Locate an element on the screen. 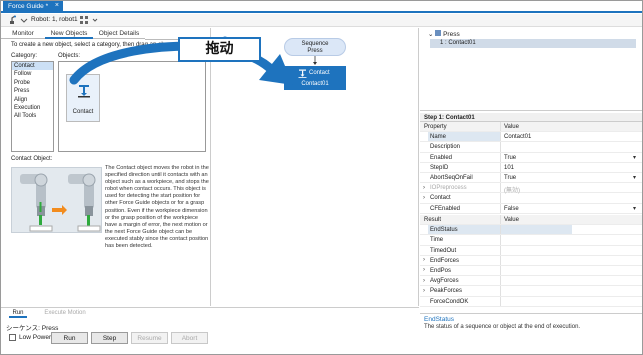  result-row-forcecondok: ForceCondOK is located at coordinates (531, 301).